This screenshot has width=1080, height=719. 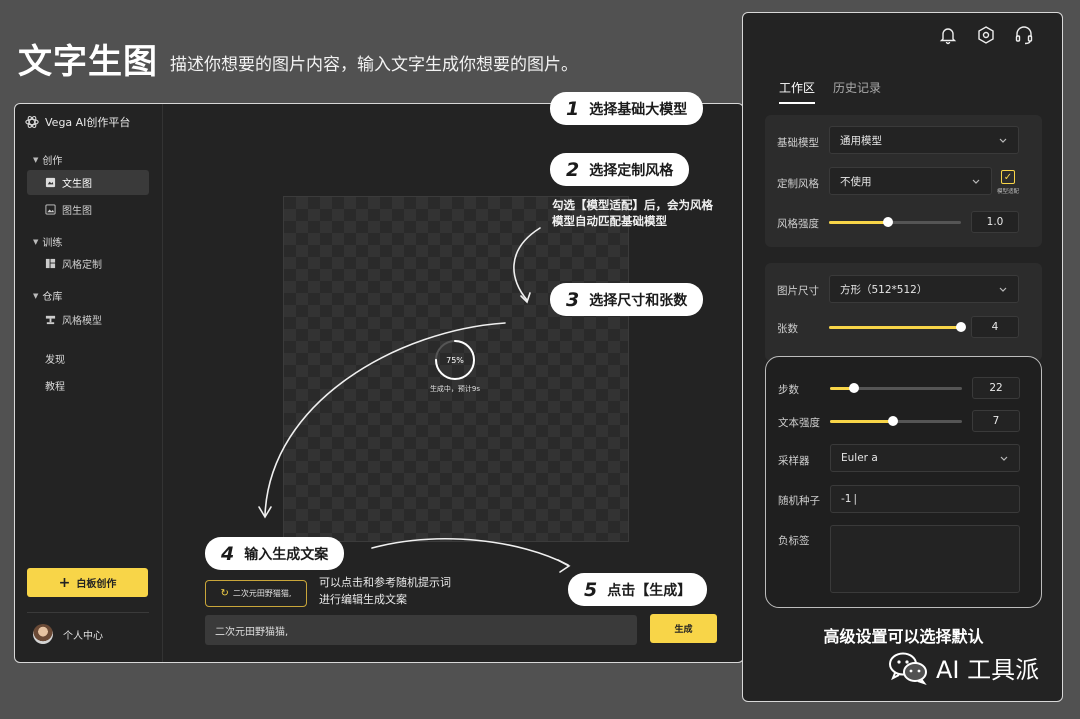 I want to click on sidebar-item-style-model: 风格模型, so click(x=88, y=319).